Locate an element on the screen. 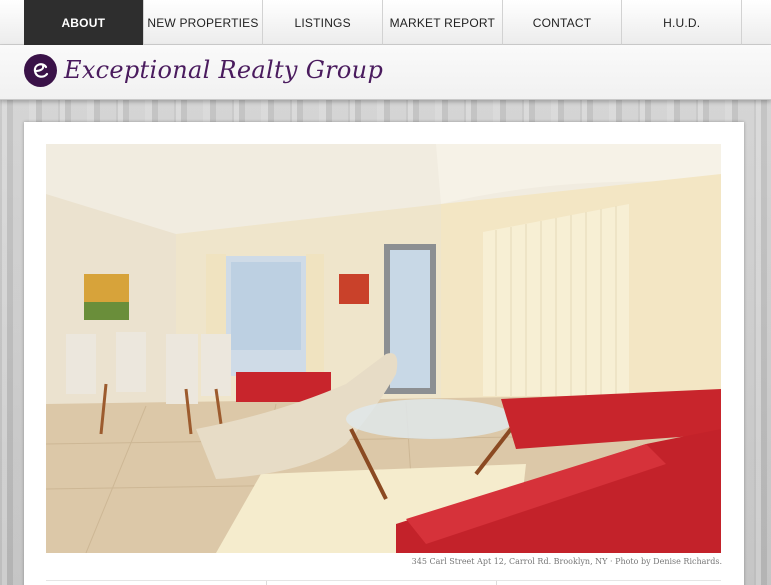  nav-market-report: MARKET REPORT is located at coordinates (443, 22).